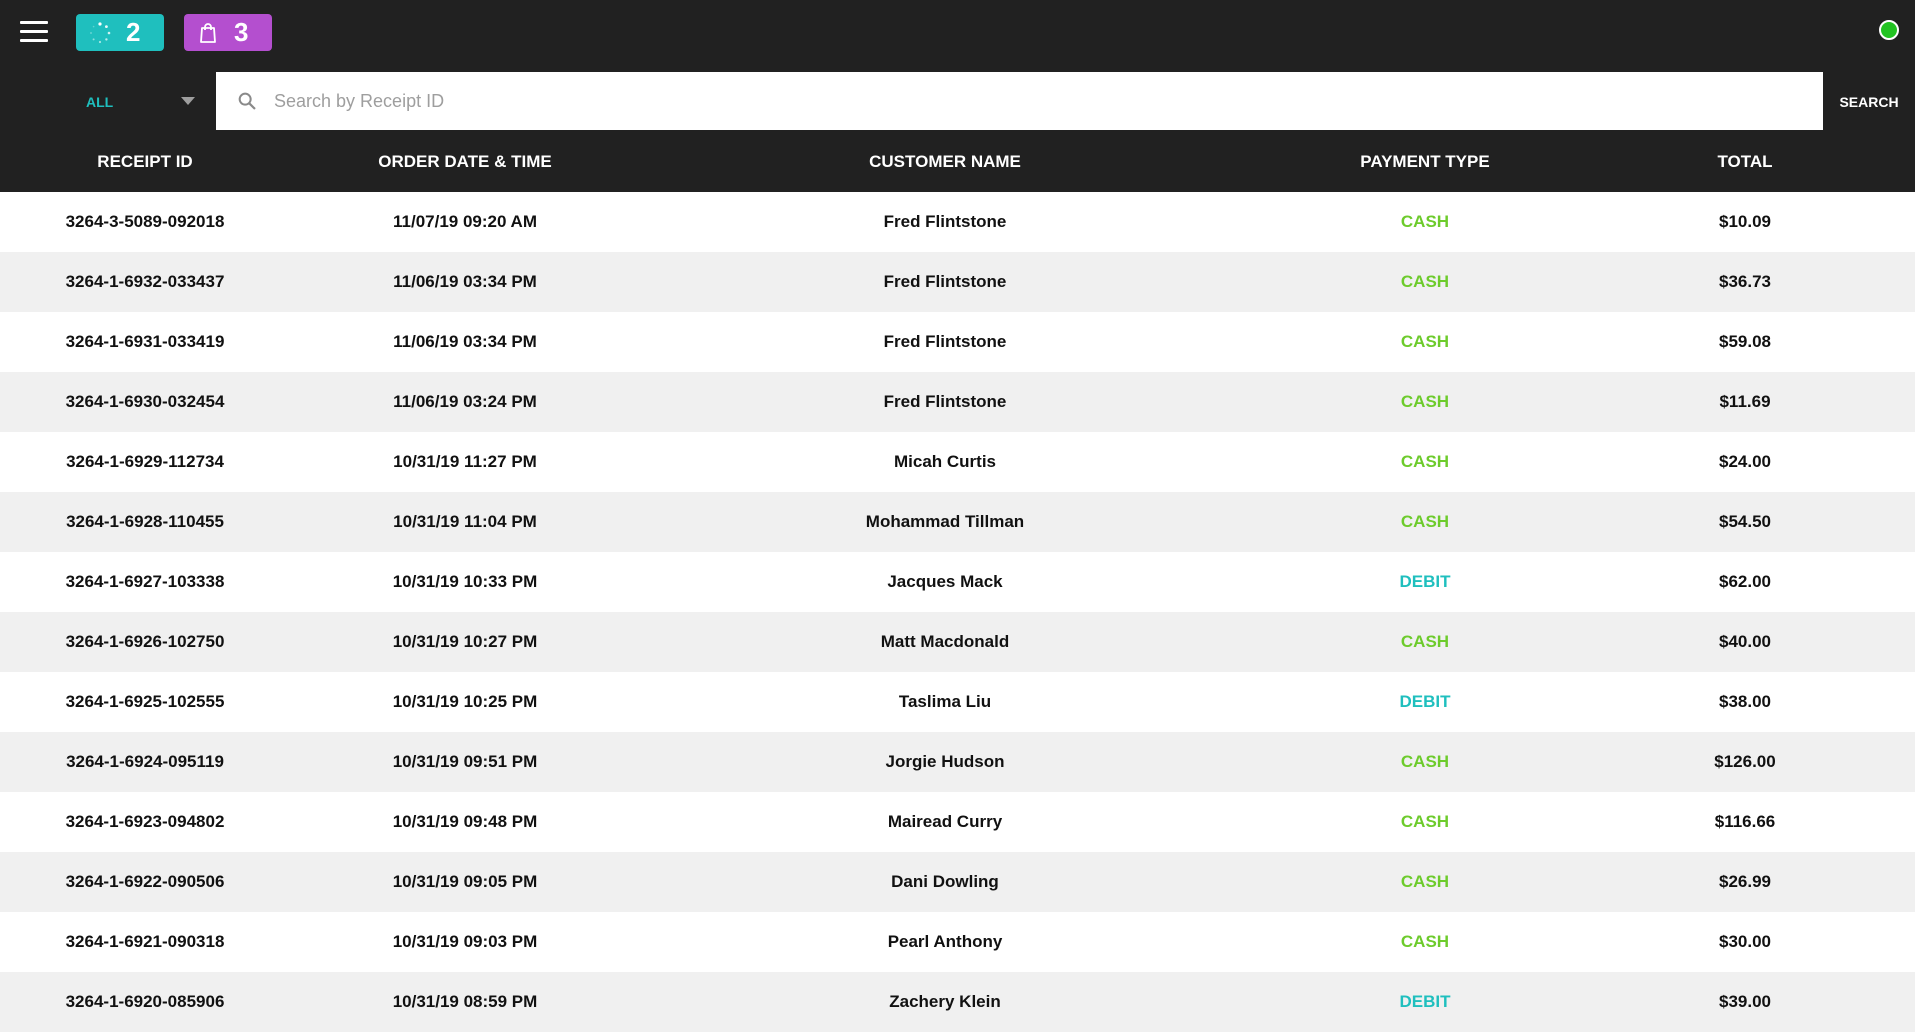 The width and height of the screenshot is (1915, 1032). Describe the element at coordinates (145, 521) in the screenshot. I see `receipt-id-cell: 3264-1-6928-110455` at that location.